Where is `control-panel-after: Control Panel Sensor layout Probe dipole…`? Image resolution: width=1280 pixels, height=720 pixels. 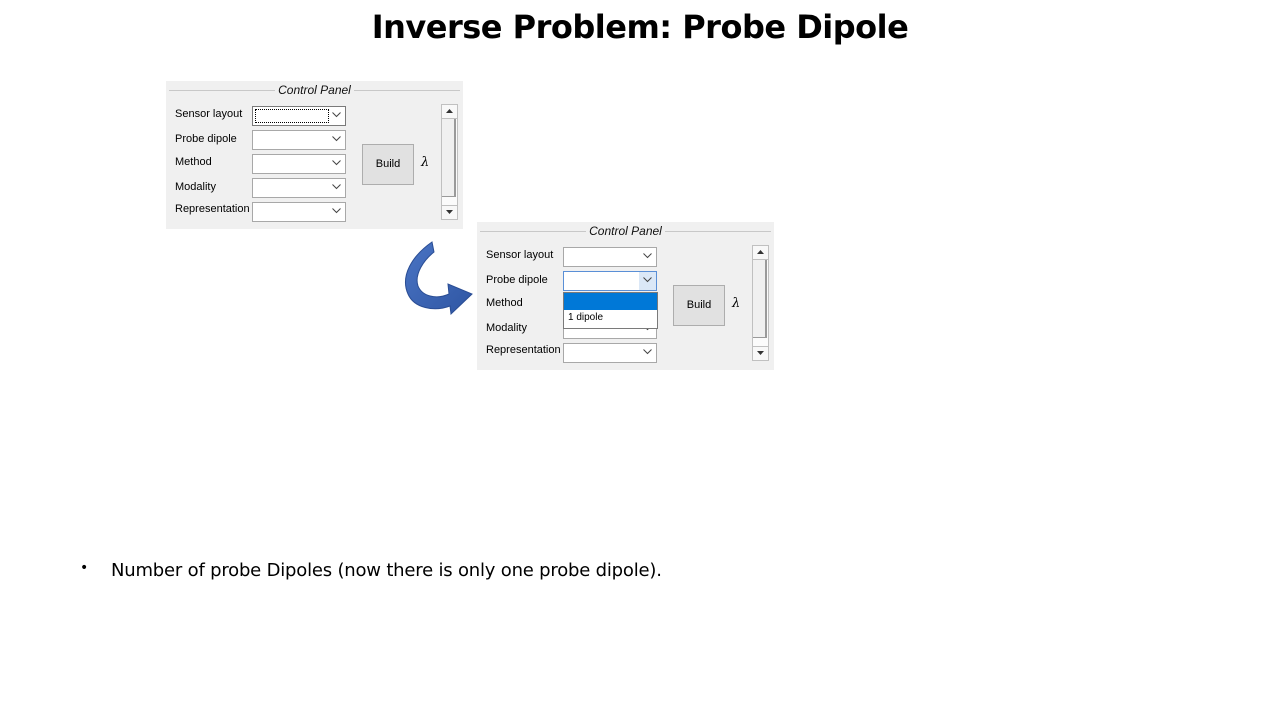 control-panel-after: Control Panel Sensor layout Probe dipole… is located at coordinates (625, 296).